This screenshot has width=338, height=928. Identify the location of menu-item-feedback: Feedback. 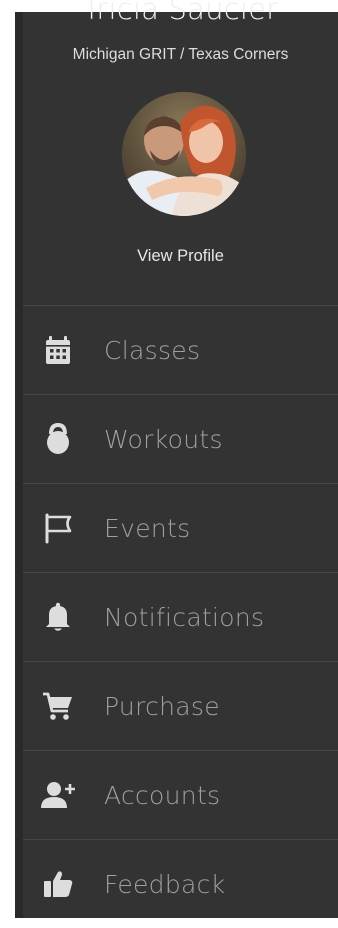
(180, 883).